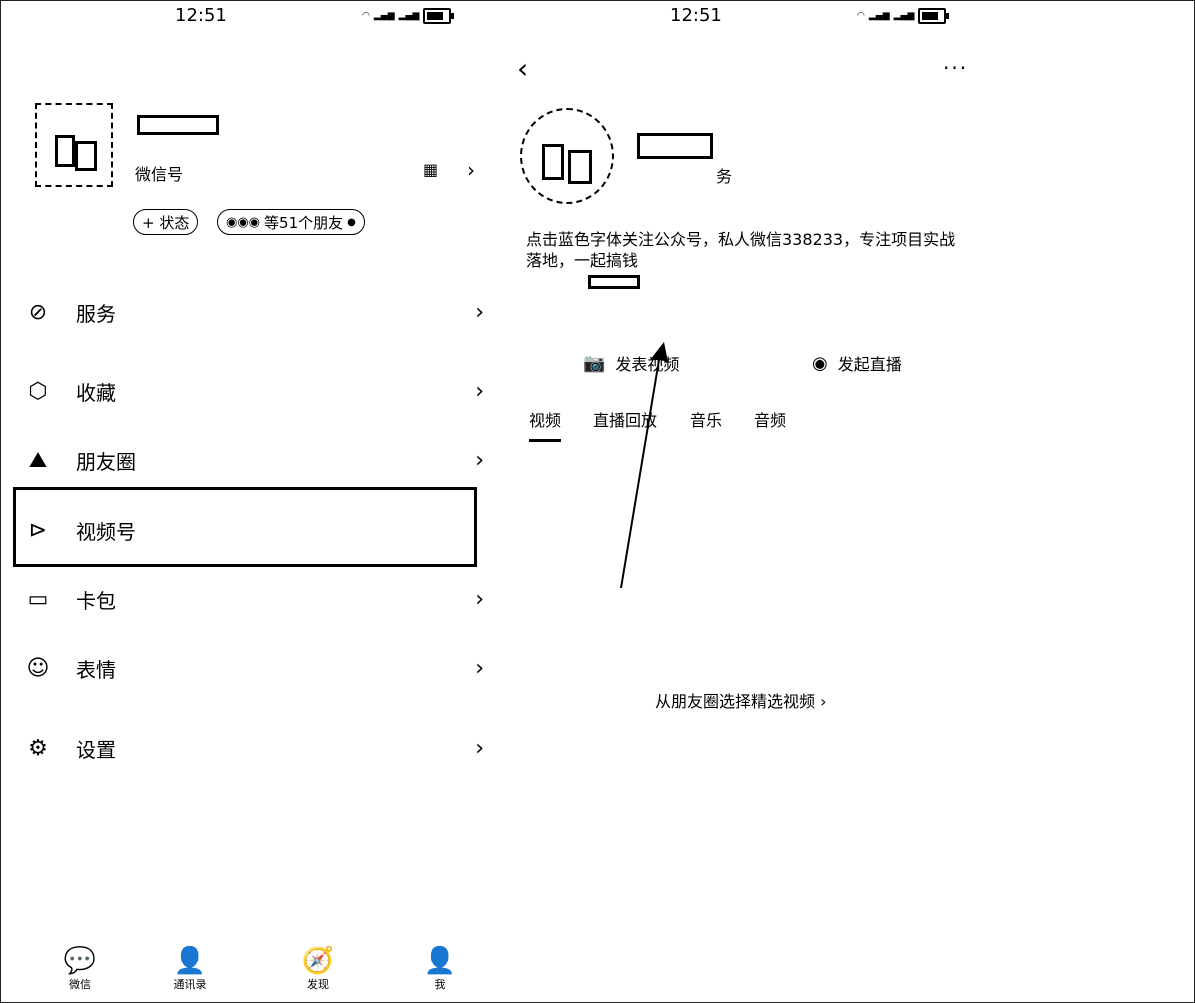 Image resolution: width=1195 pixels, height=1003 pixels. I want to click on gear-icon: ⚙, so click(38, 748).